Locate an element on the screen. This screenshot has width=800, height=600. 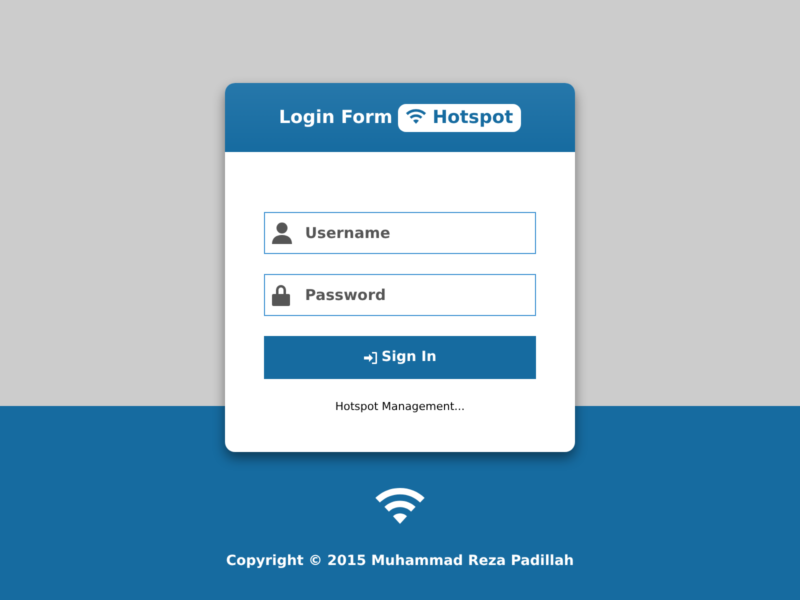
wifi-icon is located at coordinates (416, 117).